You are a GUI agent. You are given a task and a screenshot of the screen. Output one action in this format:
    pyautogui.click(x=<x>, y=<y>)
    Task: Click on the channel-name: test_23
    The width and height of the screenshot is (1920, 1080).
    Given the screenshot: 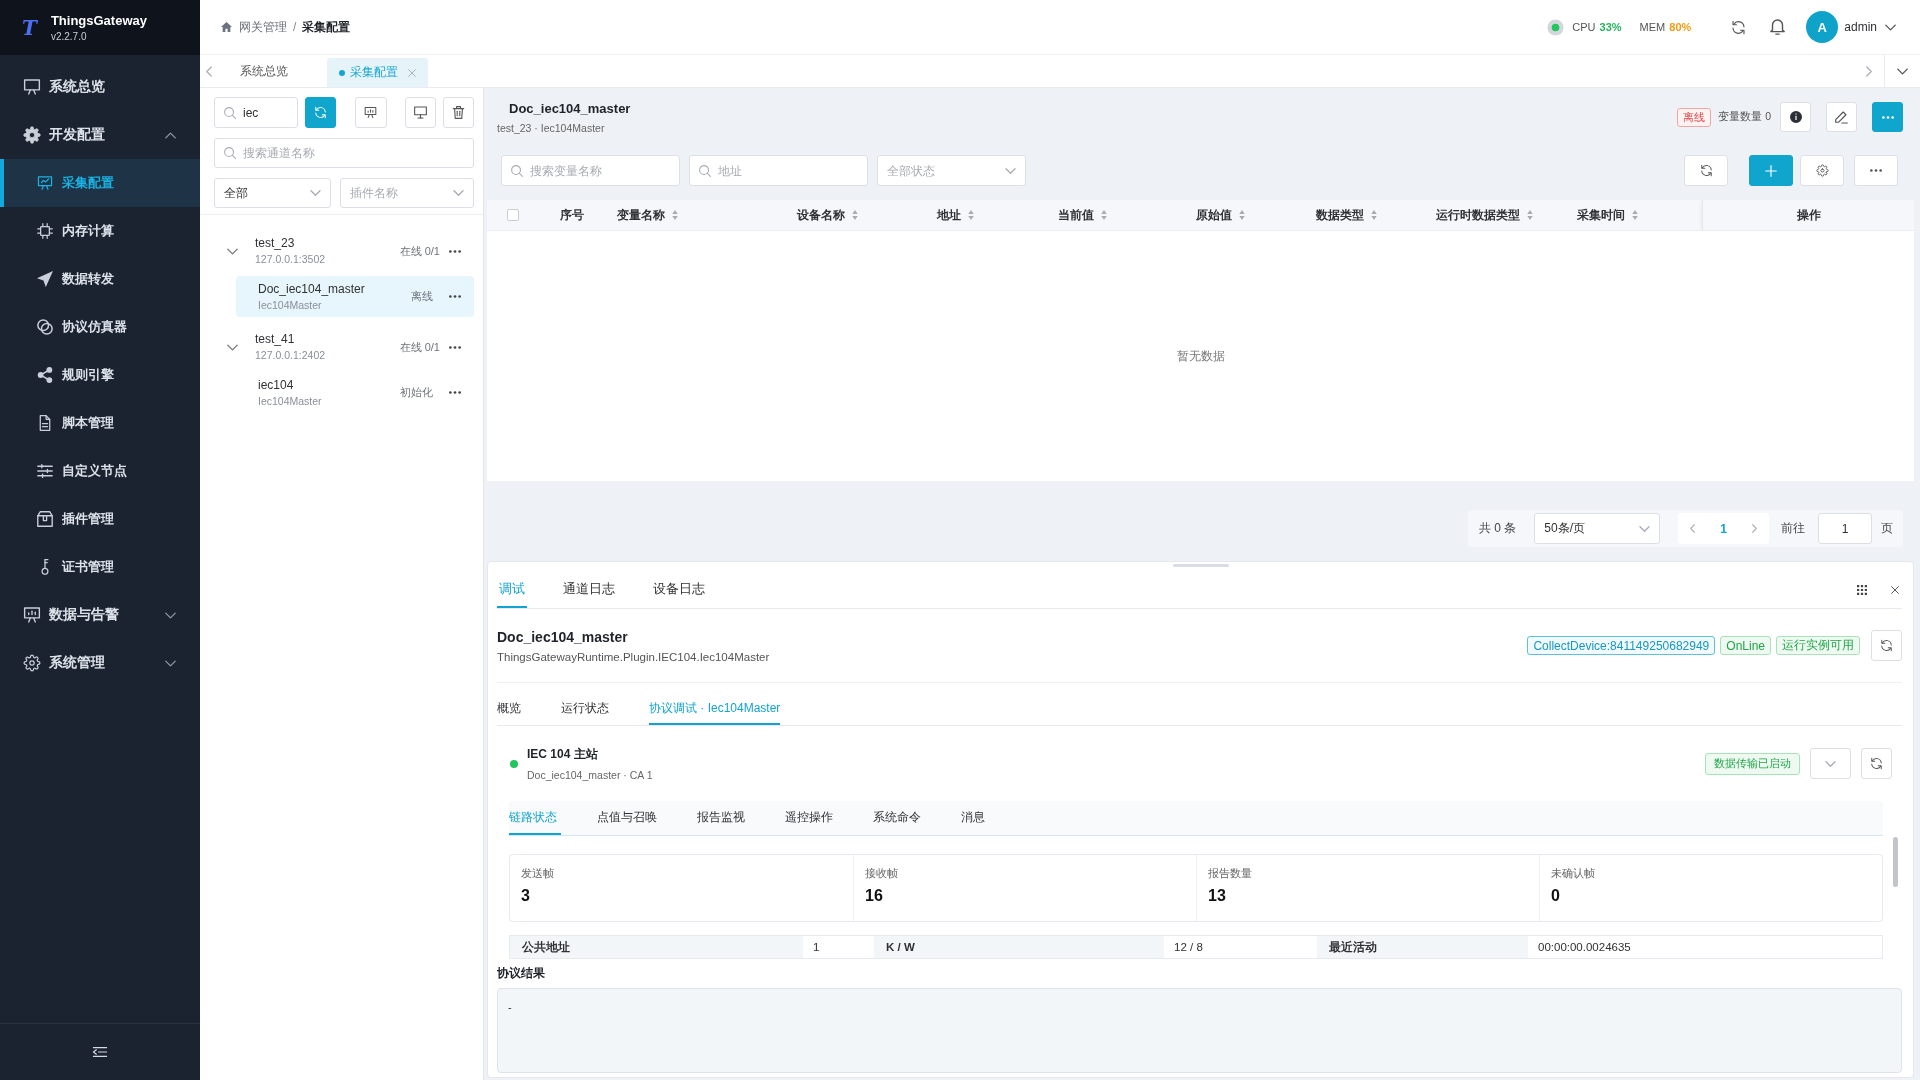 What is the action you would take?
    pyautogui.click(x=275, y=243)
    